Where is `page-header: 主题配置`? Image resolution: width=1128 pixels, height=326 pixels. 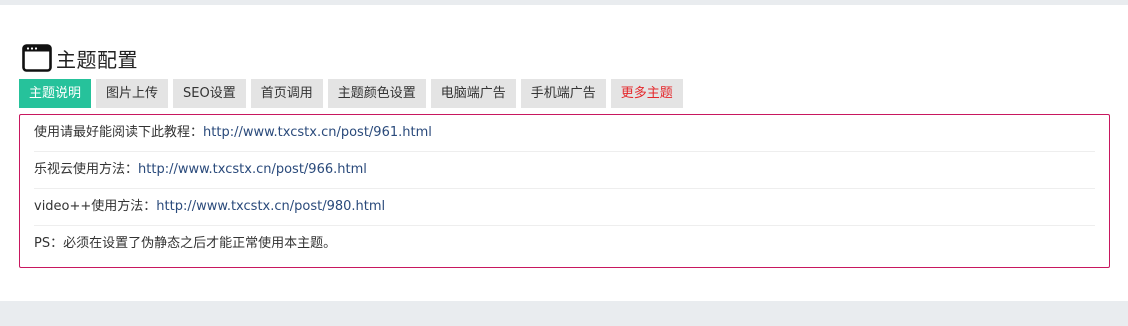 page-header: 主题配置 is located at coordinates (80, 58).